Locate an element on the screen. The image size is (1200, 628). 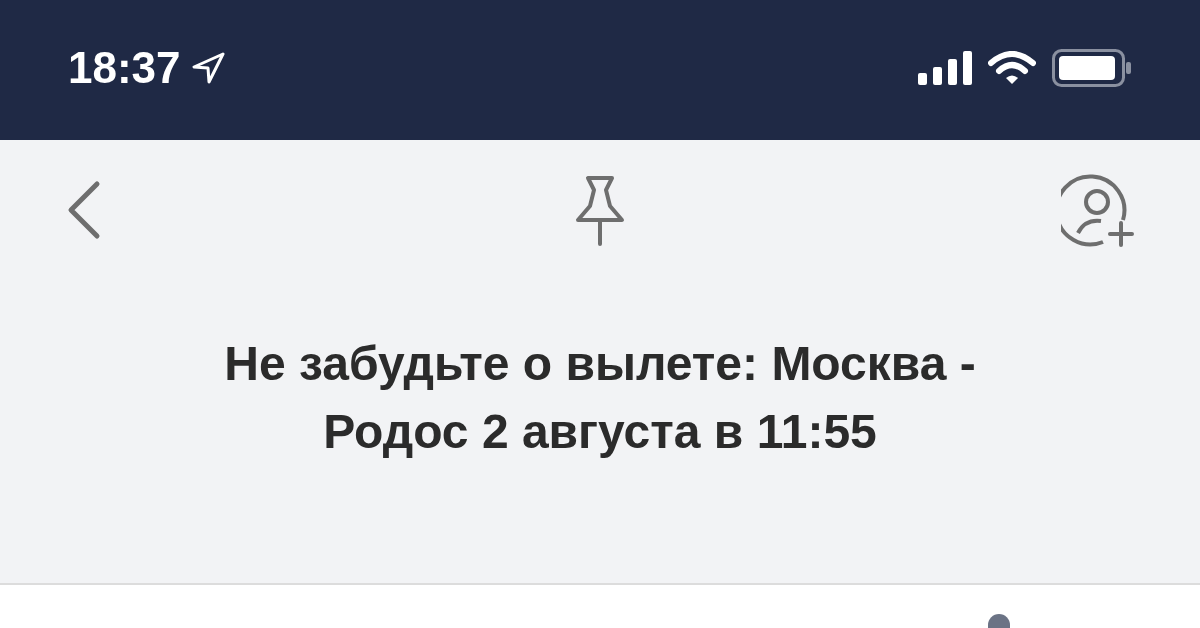
signal-icon is located at coordinates (945, 68).